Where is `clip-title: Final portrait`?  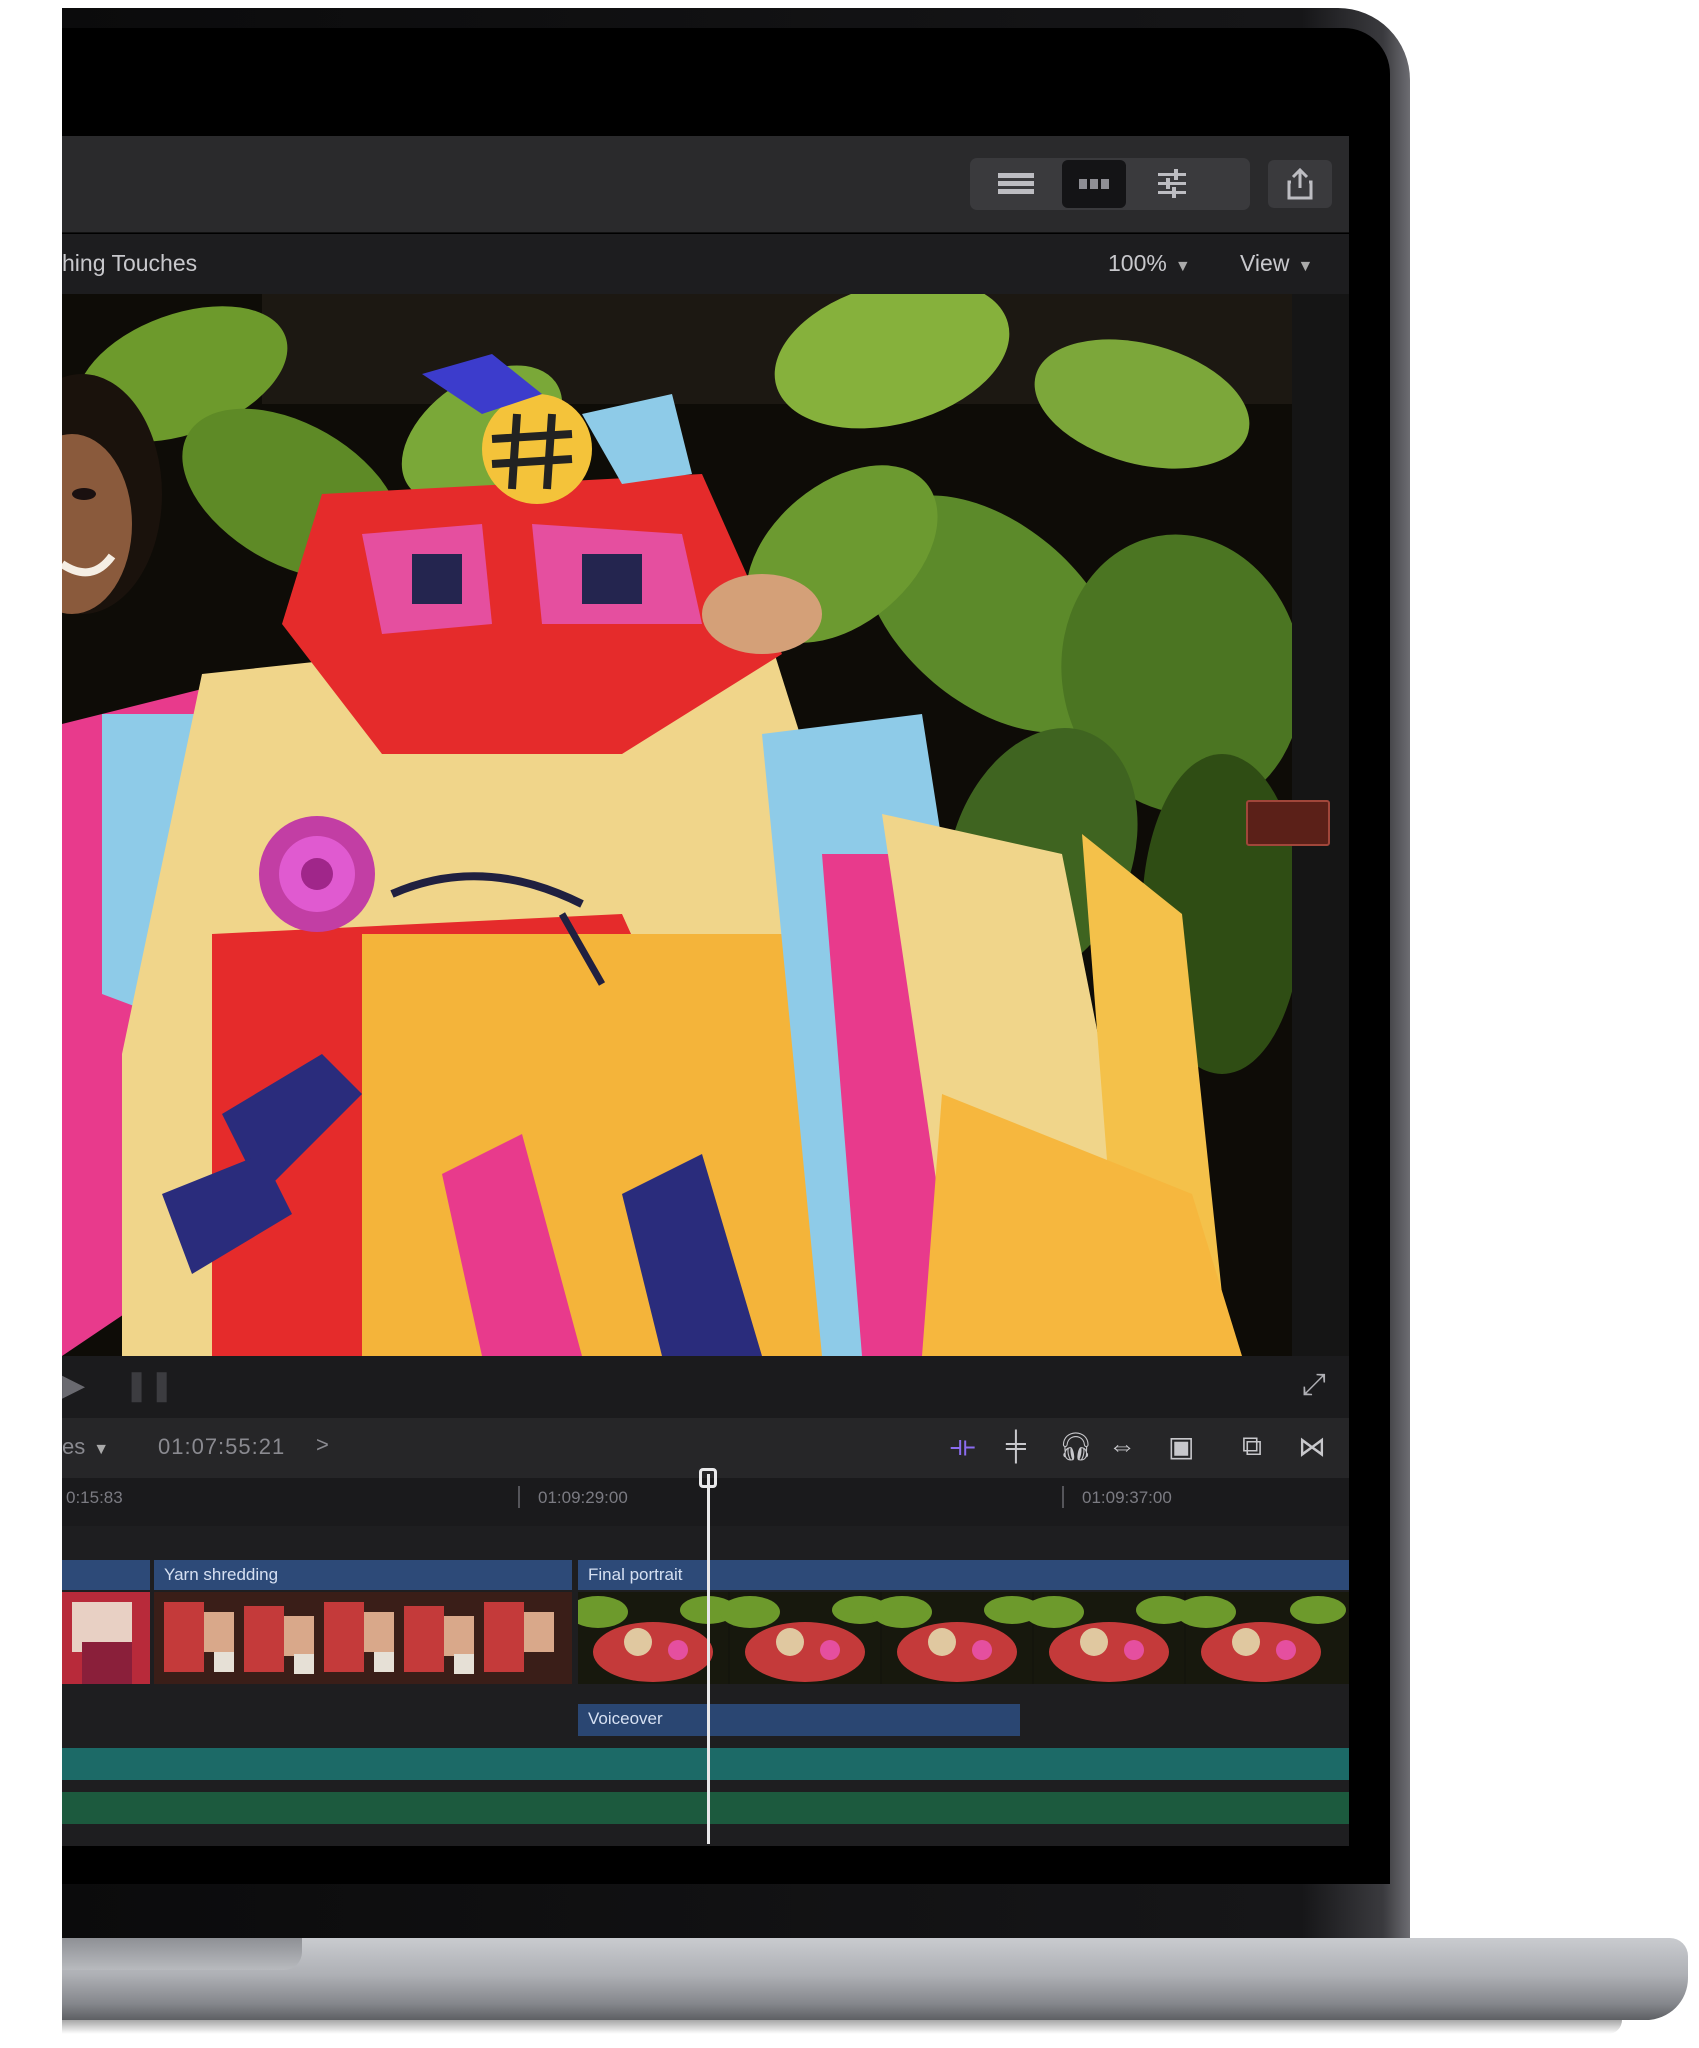 clip-title: Final portrait is located at coordinates (635, 1574).